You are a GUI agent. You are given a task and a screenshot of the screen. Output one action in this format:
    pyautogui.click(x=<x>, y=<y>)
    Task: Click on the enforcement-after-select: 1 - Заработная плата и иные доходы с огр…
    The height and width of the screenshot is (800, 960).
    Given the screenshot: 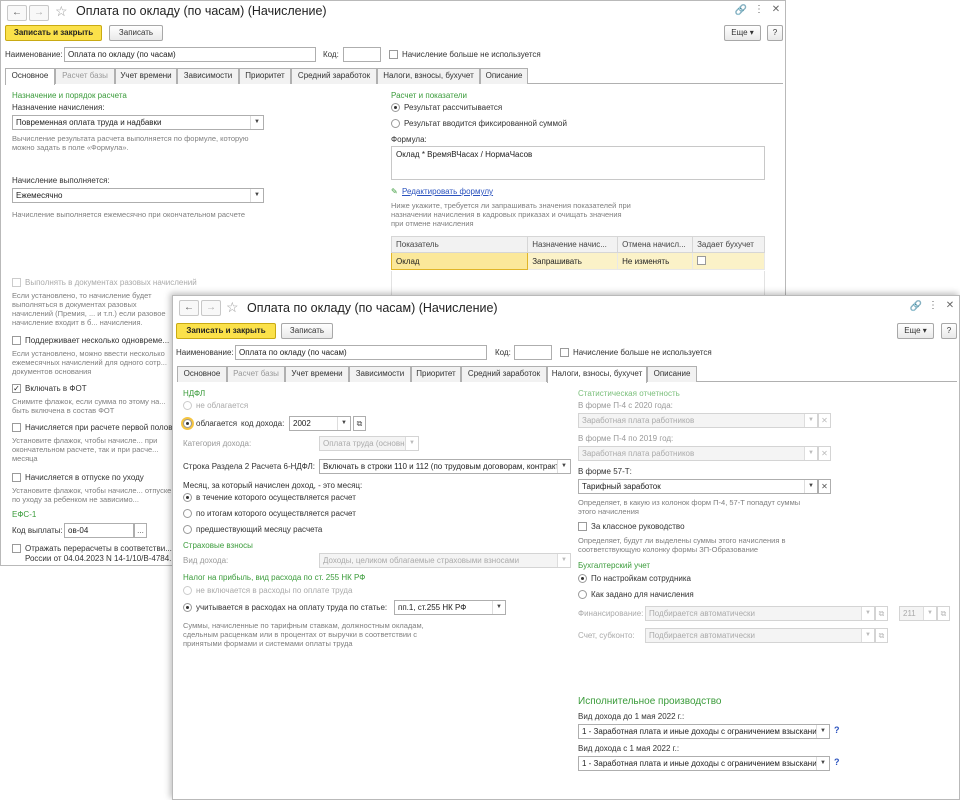 What is the action you would take?
    pyautogui.click(x=704, y=763)
    